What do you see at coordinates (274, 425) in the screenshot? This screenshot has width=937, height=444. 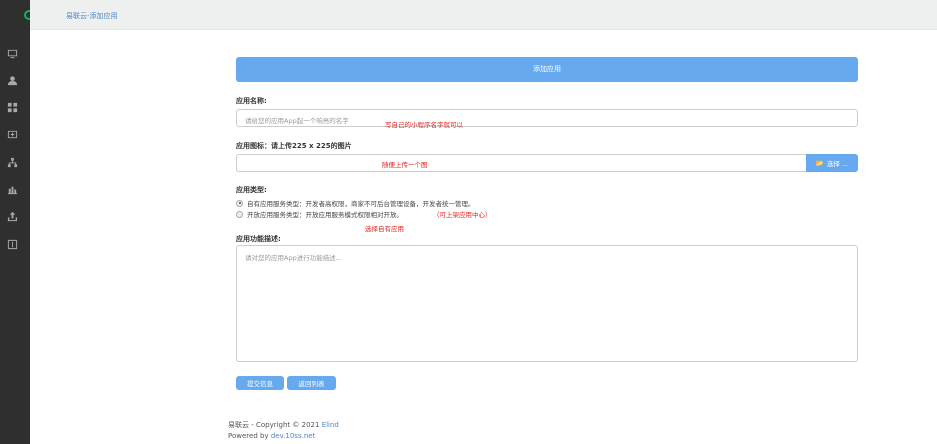 I see `copyright-text: 易联云 - Copyright © 2021` at bounding box center [274, 425].